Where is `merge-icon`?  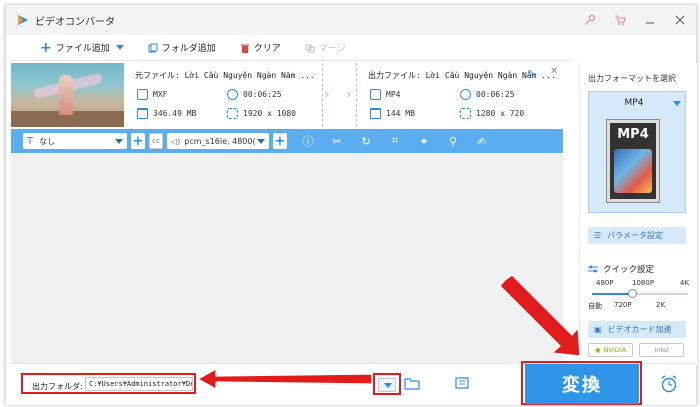 merge-icon is located at coordinates (310, 48).